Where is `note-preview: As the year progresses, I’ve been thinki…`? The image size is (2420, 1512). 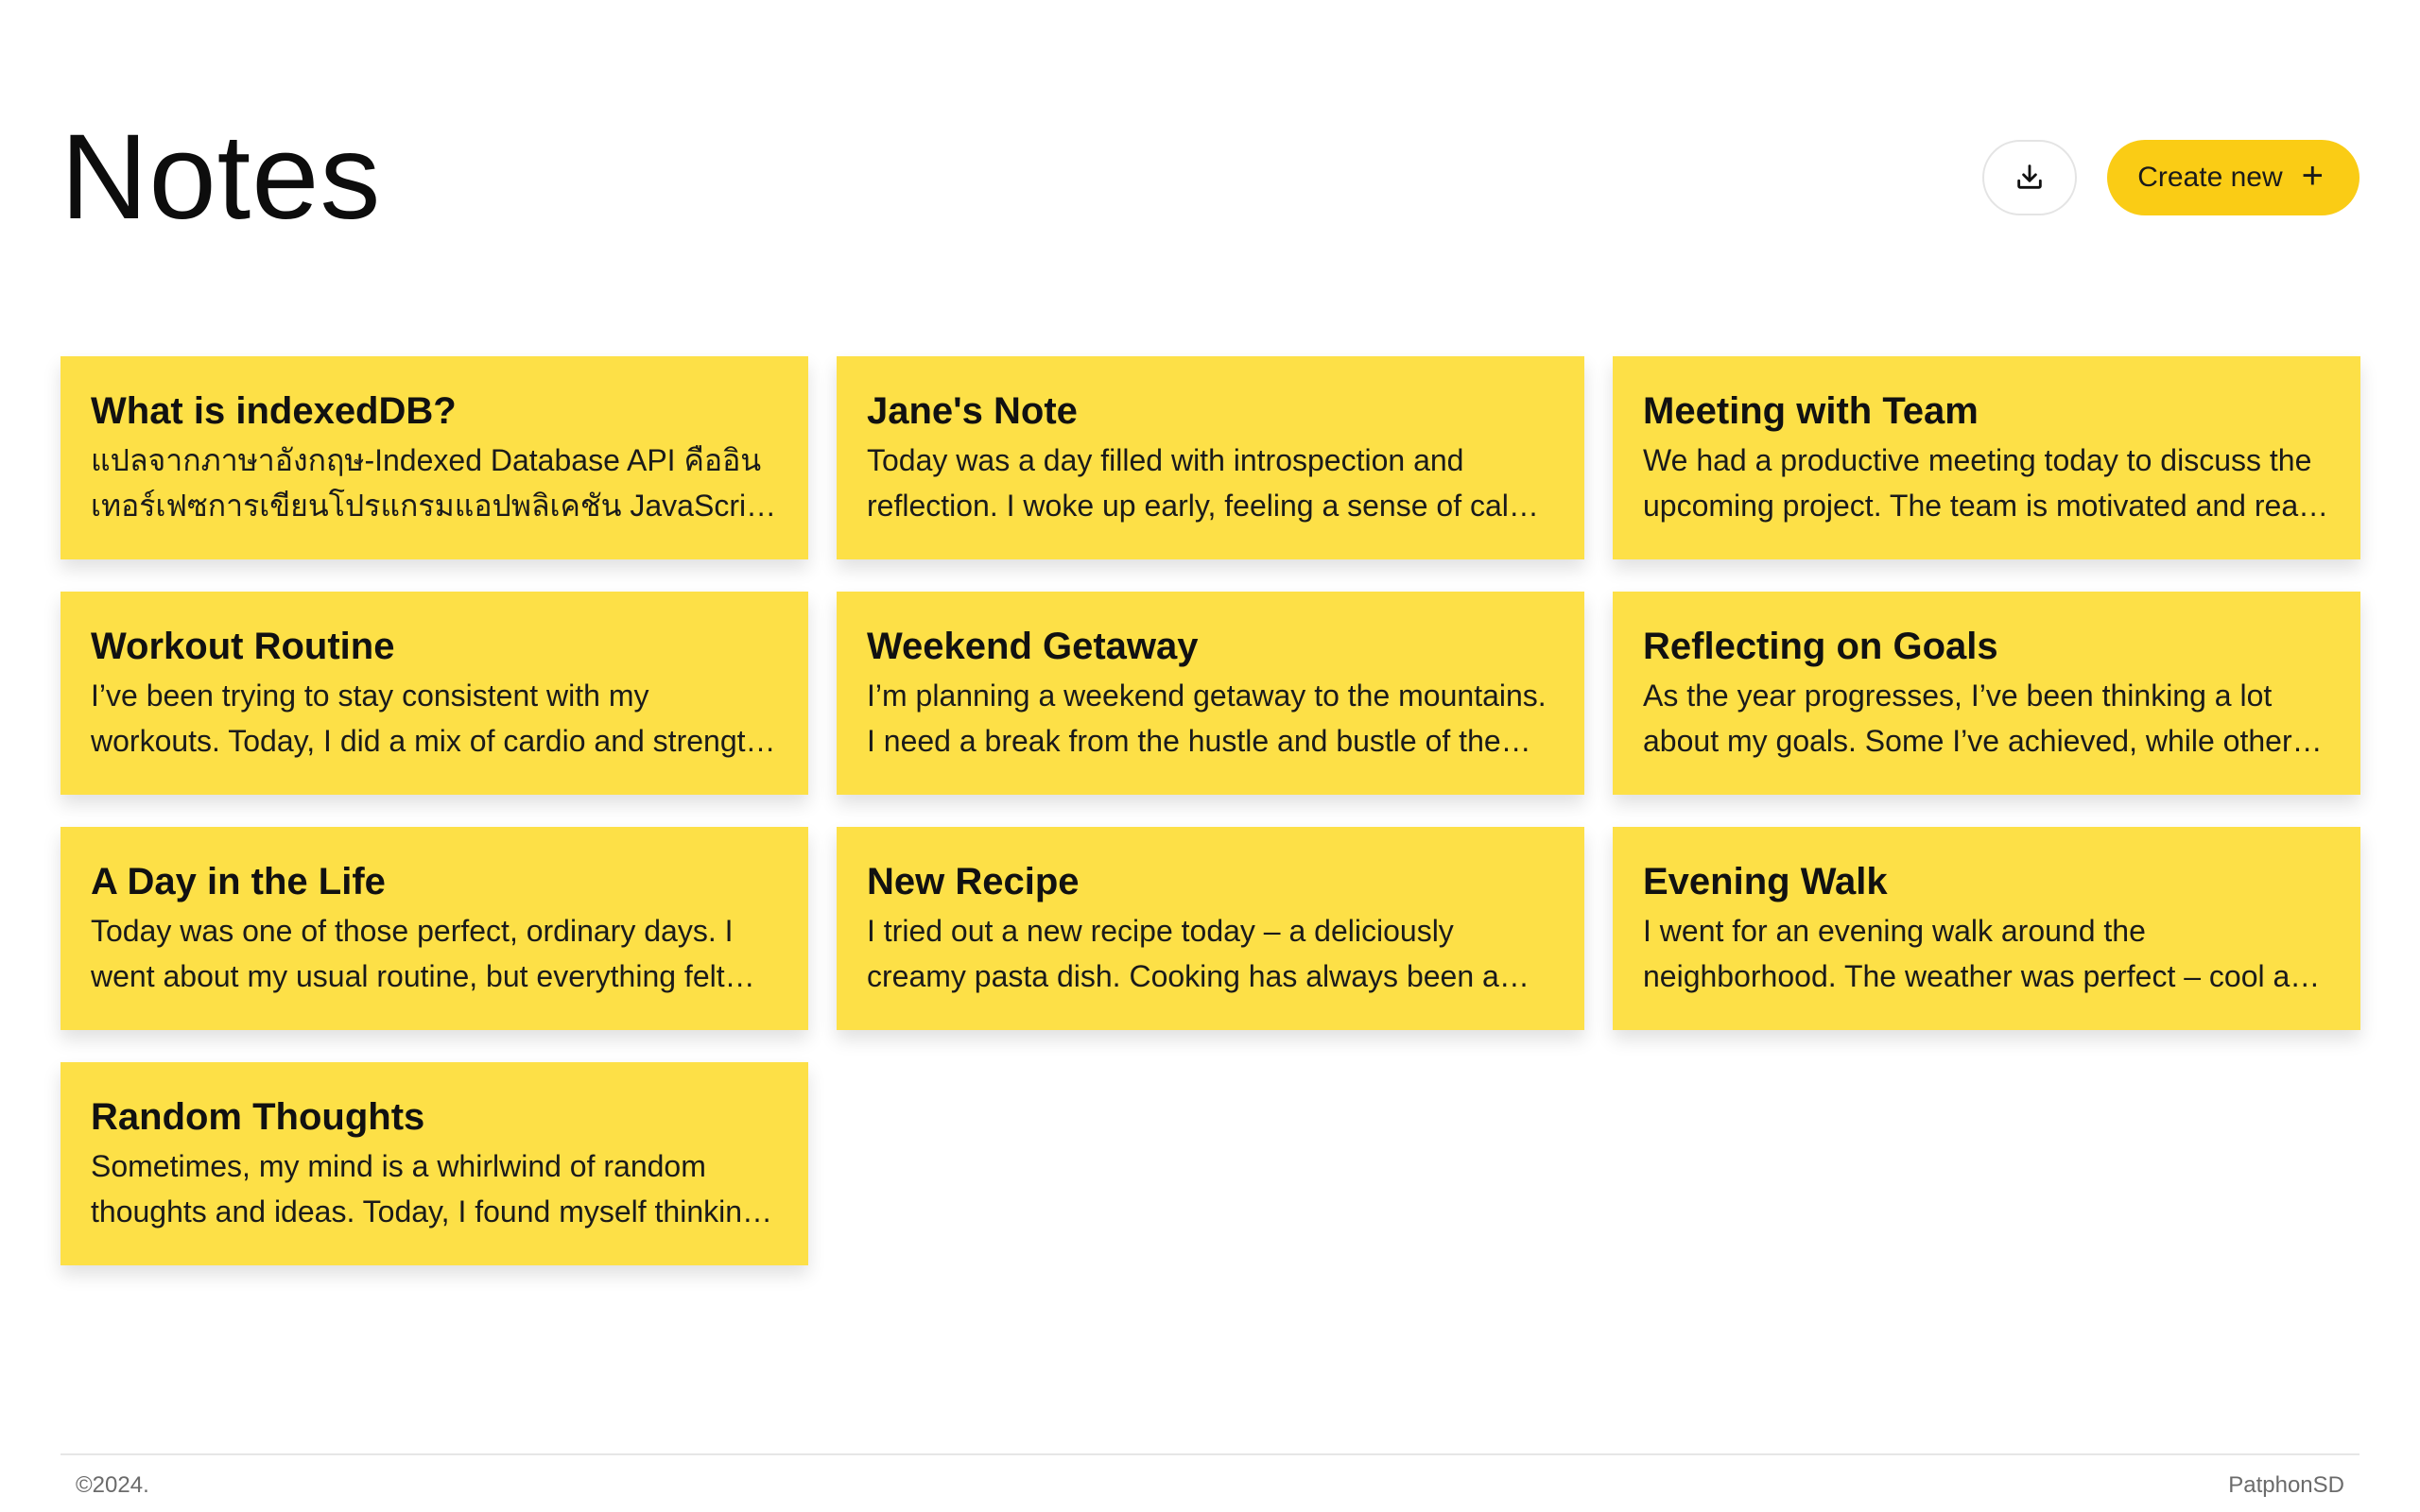 note-preview: As the year progresses, I’ve been thinki… is located at coordinates (1975, 718).